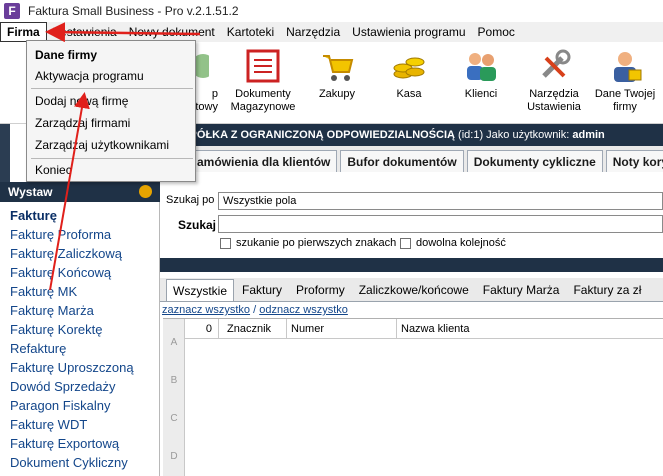  What do you see at coordinates (69, 191) in the screenshot?
I see `arrow-to-aktywacja` at bounding box center [69, 191].